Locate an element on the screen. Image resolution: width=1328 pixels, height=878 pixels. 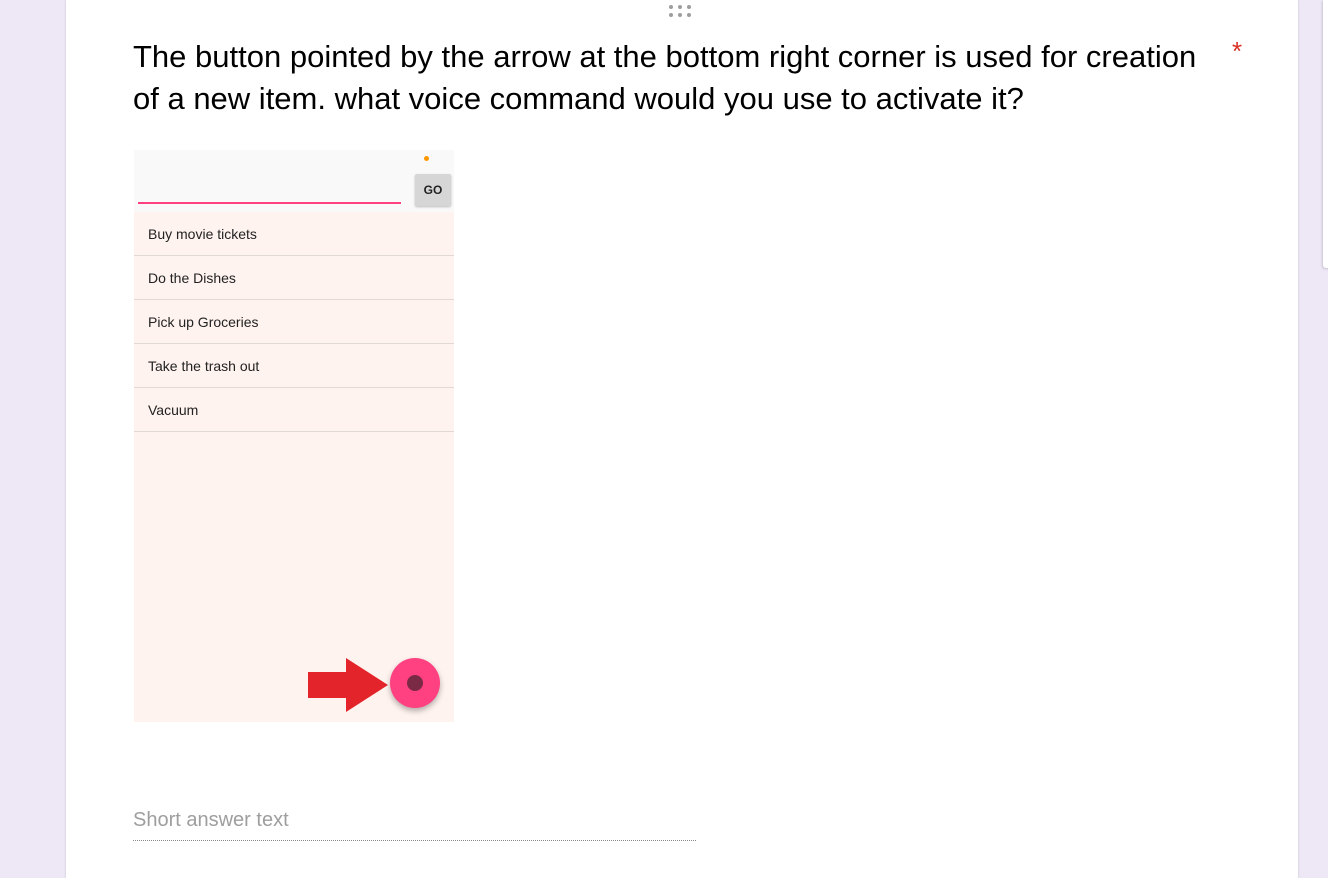
list-item: Do the Dishes is located at coordinates (294, 278).